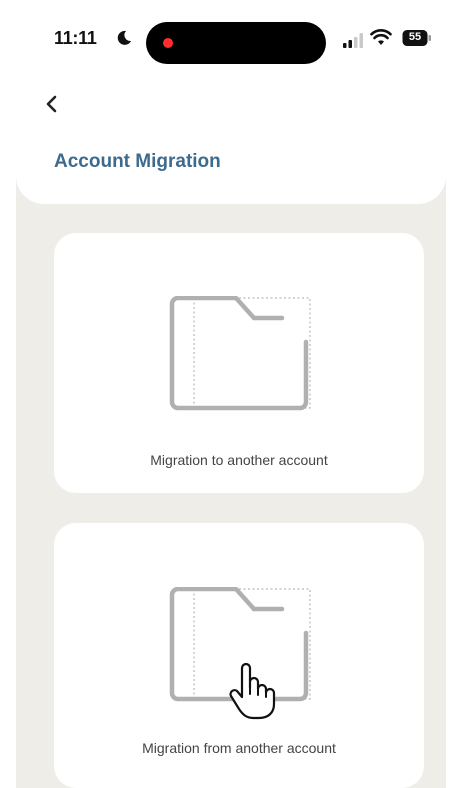 This screenshot has height=788, width=461. Describe the element at coordinates (240, 353) in the screenshot. I see `folder-icon` at that location.